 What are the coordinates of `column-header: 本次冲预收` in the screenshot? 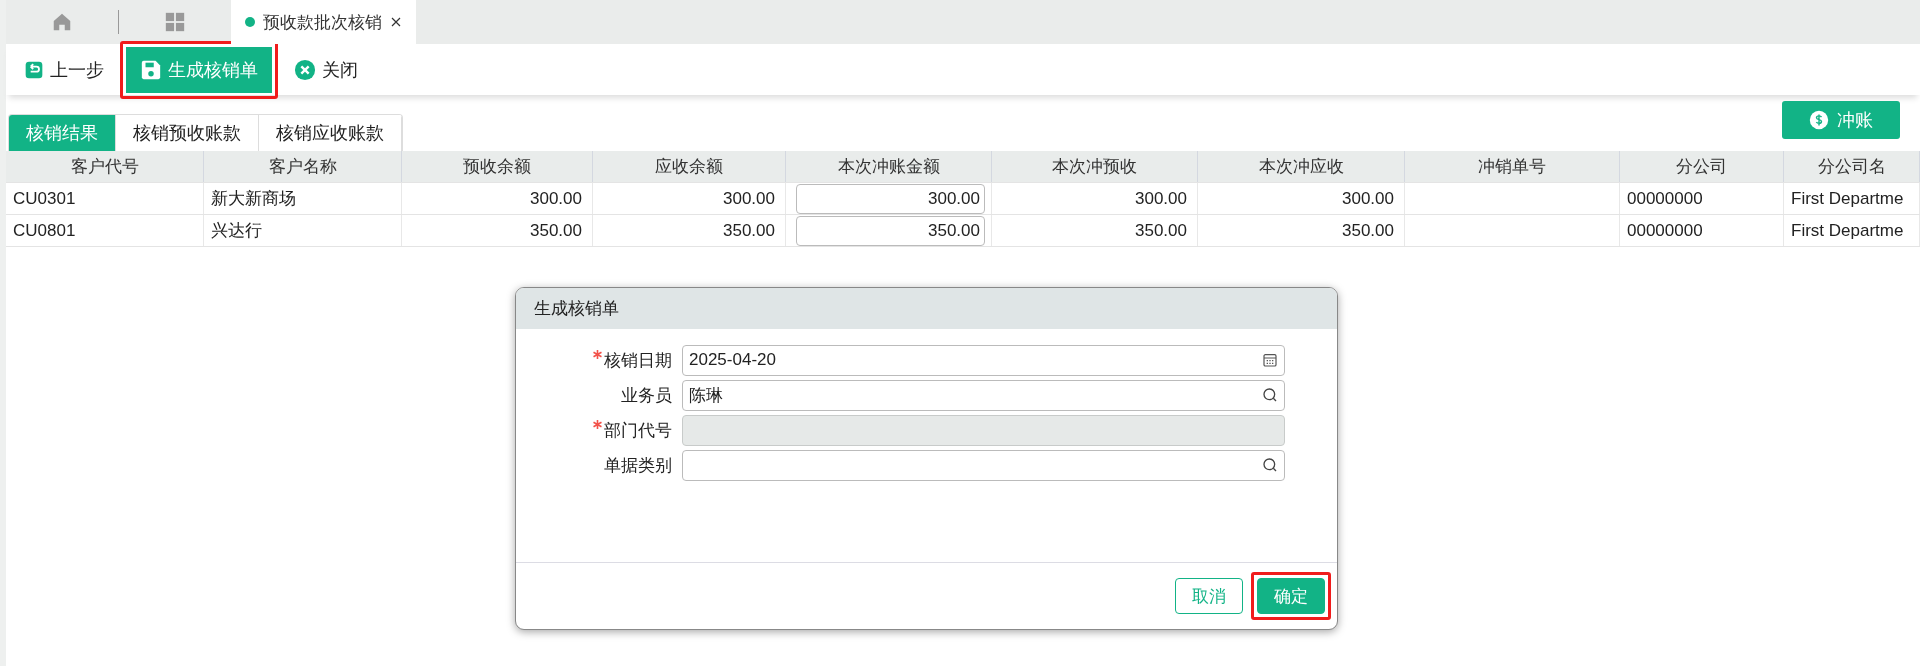 It's located at (1095, 166).